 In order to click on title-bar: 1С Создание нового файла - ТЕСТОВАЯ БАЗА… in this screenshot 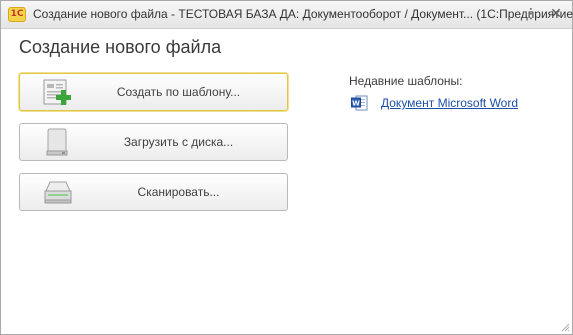, I will do `click(287, 15)`.